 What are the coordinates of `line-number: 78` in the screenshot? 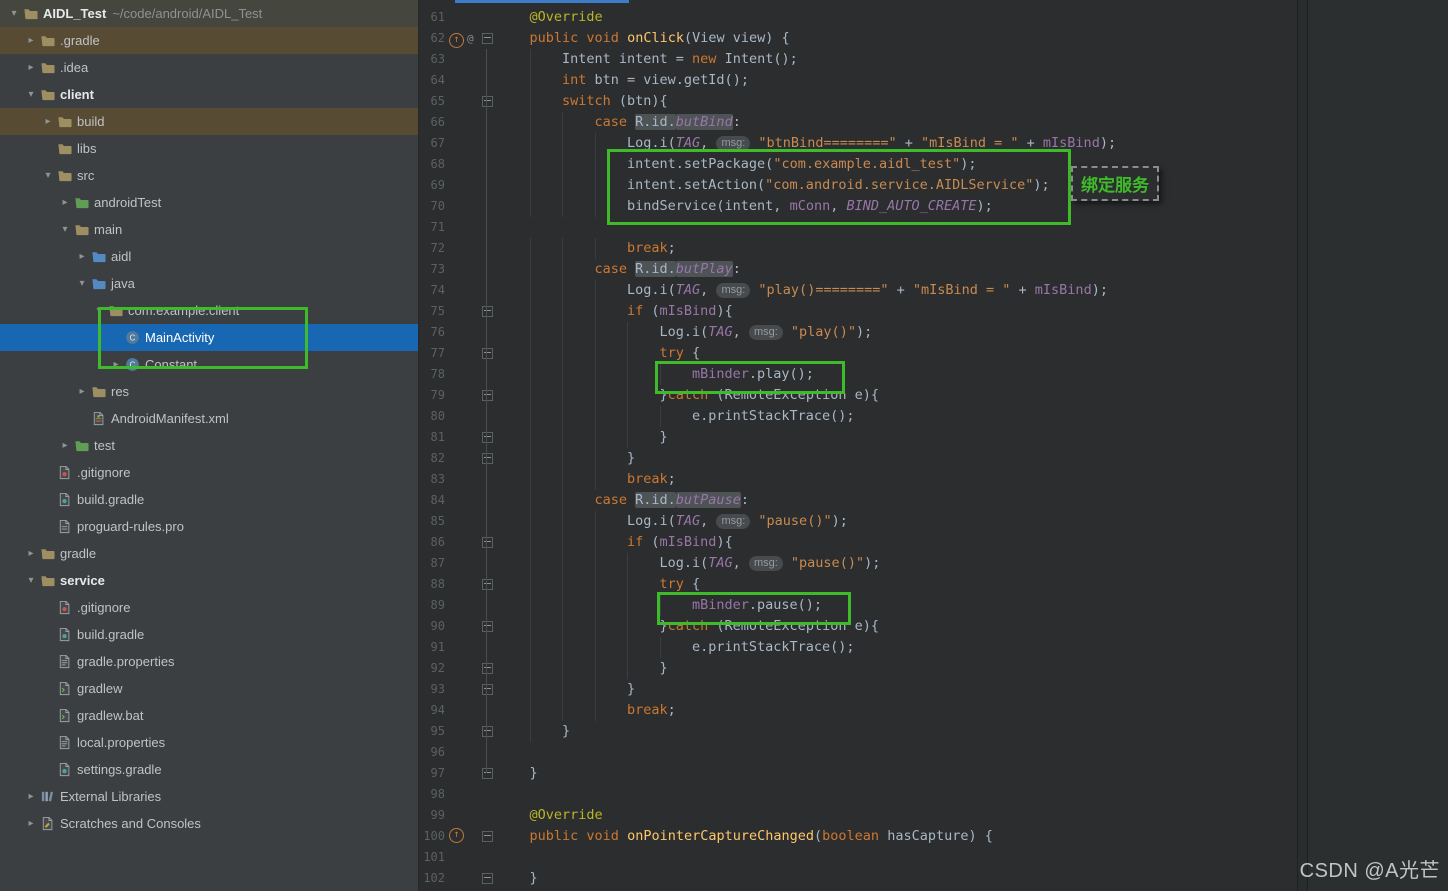 It's located at (432, 374).